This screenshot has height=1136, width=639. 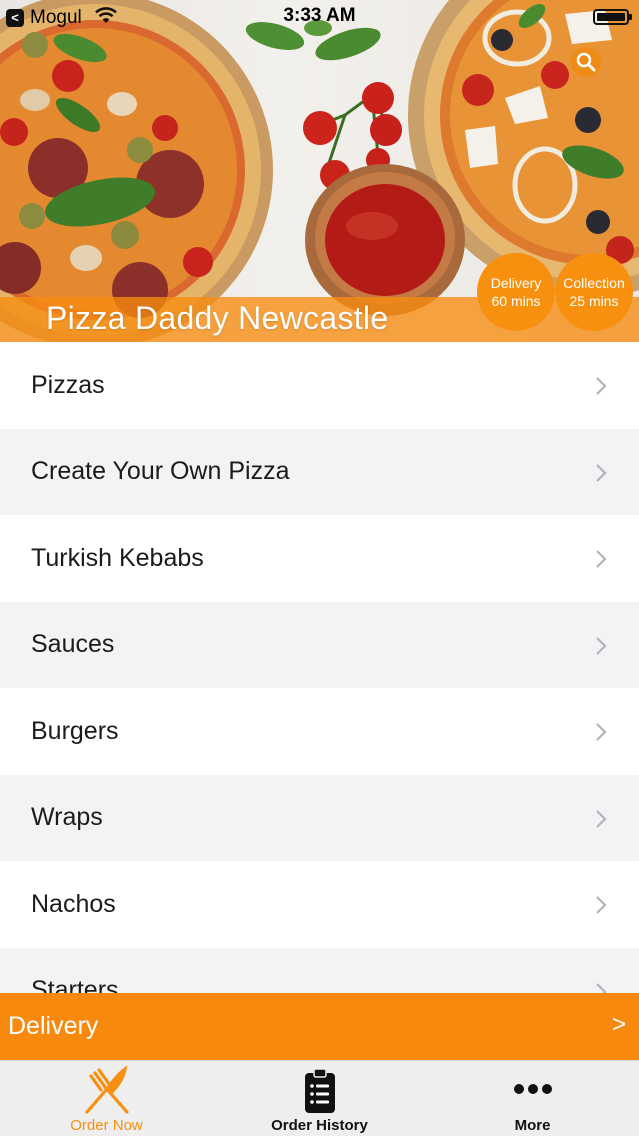 I want to click on delivery-badge-label: Delivery, so click(x=516, y=283).